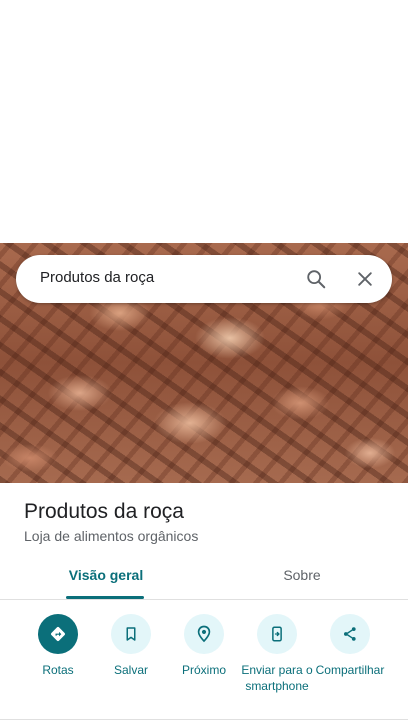  What do you see at coordinates (350, 634) in the screenshot?
I see `share-icon` at bounding box center [350, 634].